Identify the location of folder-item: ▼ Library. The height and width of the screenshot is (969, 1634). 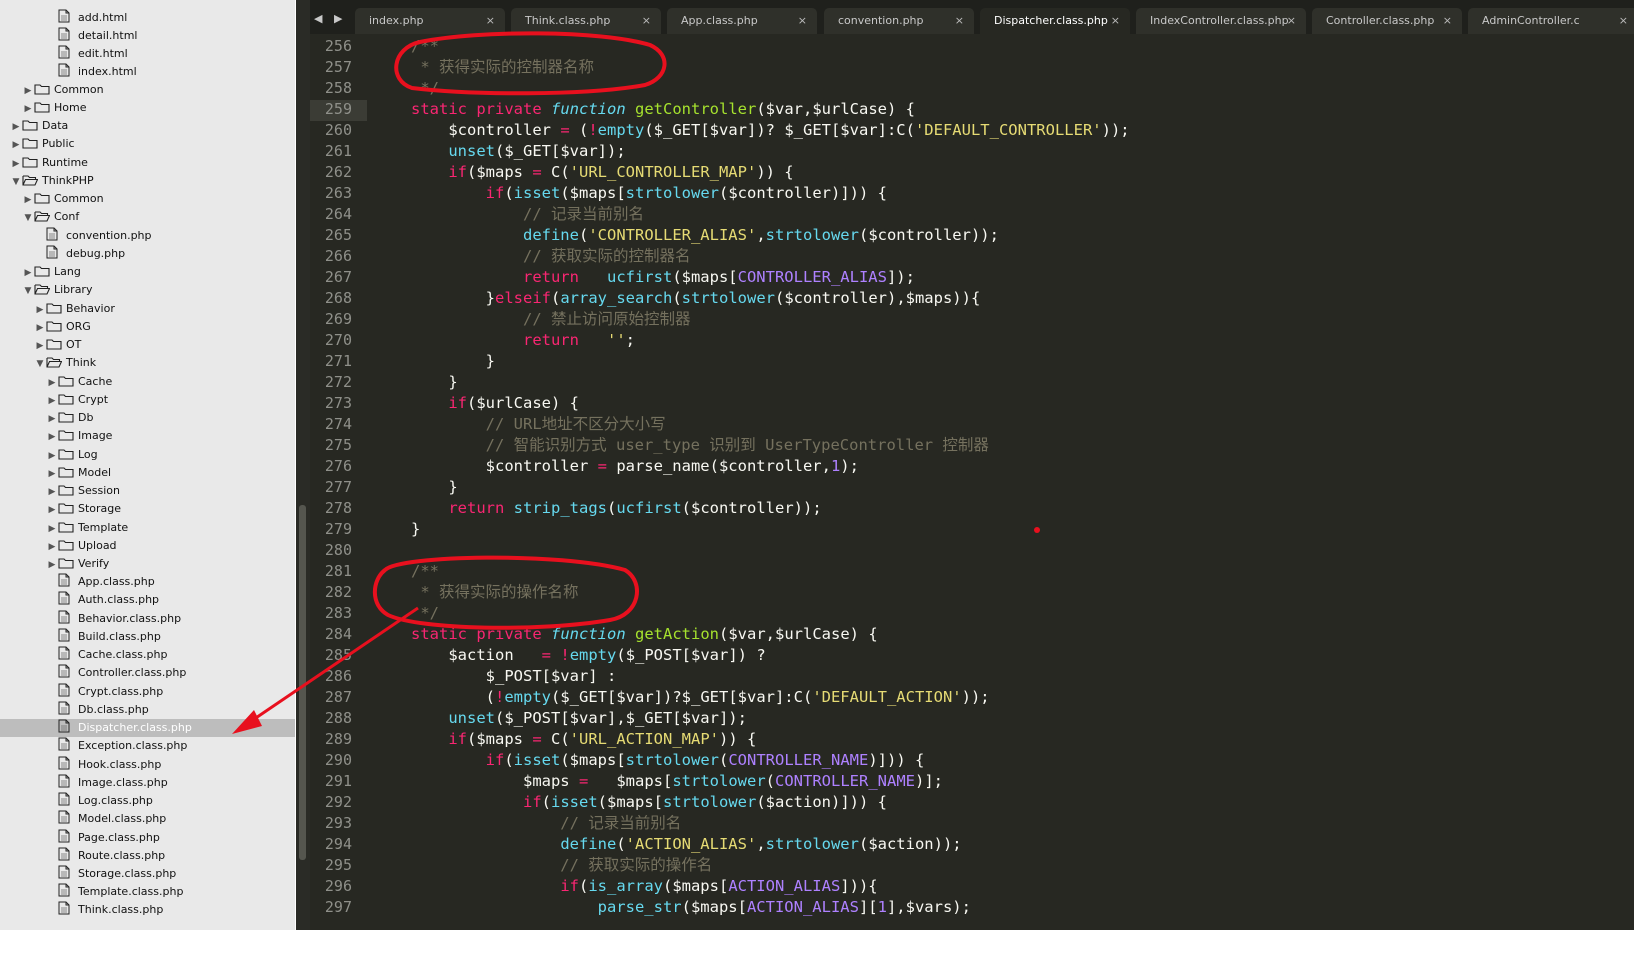
(57, 290).